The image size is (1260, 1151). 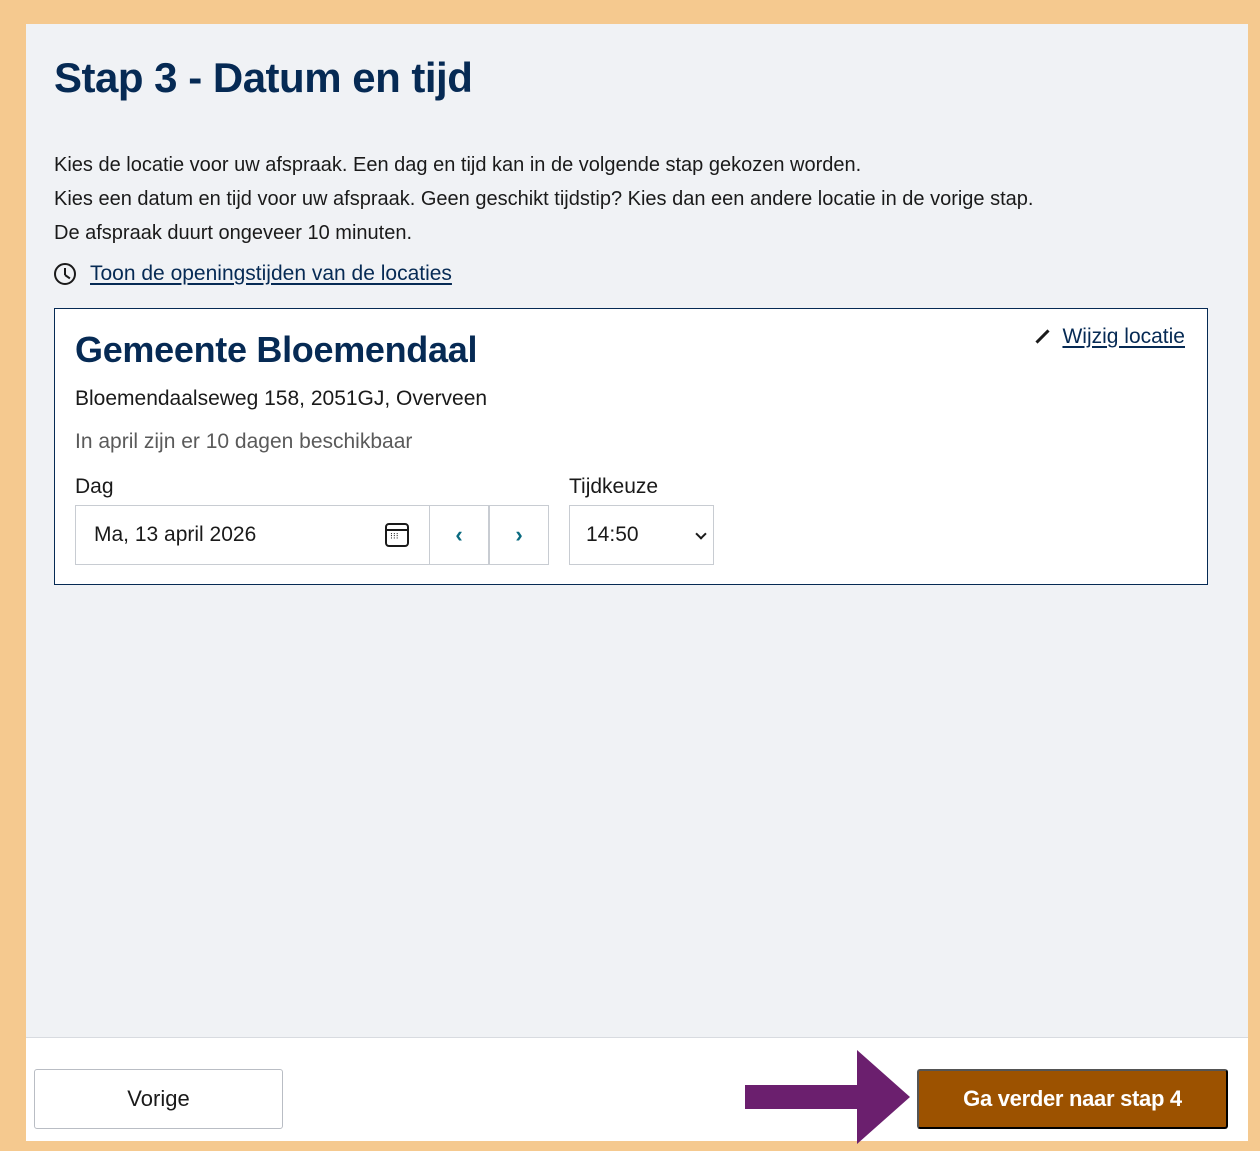 I want to click on change-location-link: Wijzig locatie, so click(x=1109, y=337).